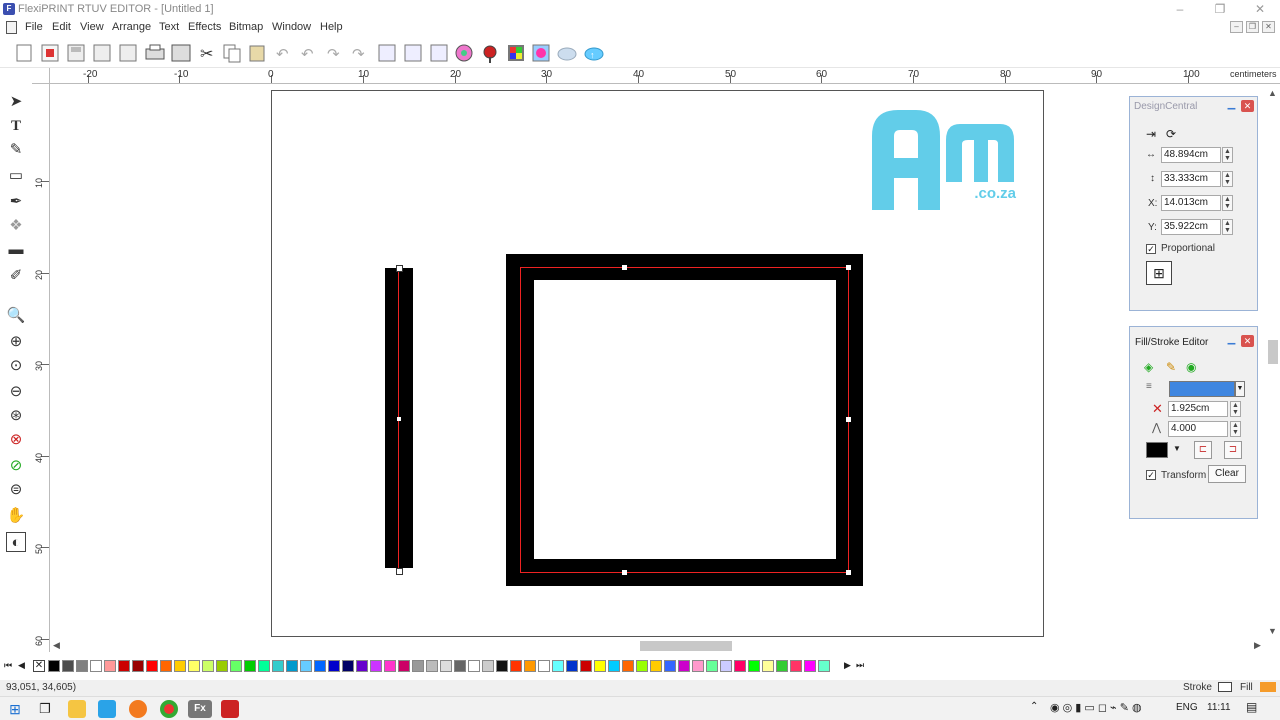 The image size is (1280, 720). Describe the element at coordinates (1236, 27) in the screenshot. I see `mdi-minimize-icon: –` at that location.